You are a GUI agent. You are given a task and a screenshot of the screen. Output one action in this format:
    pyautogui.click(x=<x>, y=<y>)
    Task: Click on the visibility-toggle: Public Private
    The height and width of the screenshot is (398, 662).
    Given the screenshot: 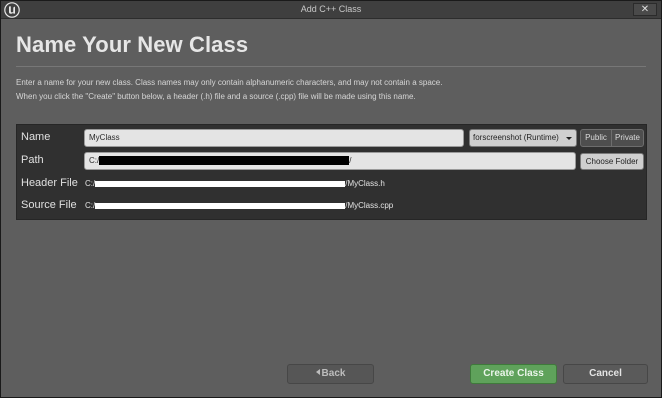 What is the action you would take?
    pyautogui.click(x=612, y=138)
    